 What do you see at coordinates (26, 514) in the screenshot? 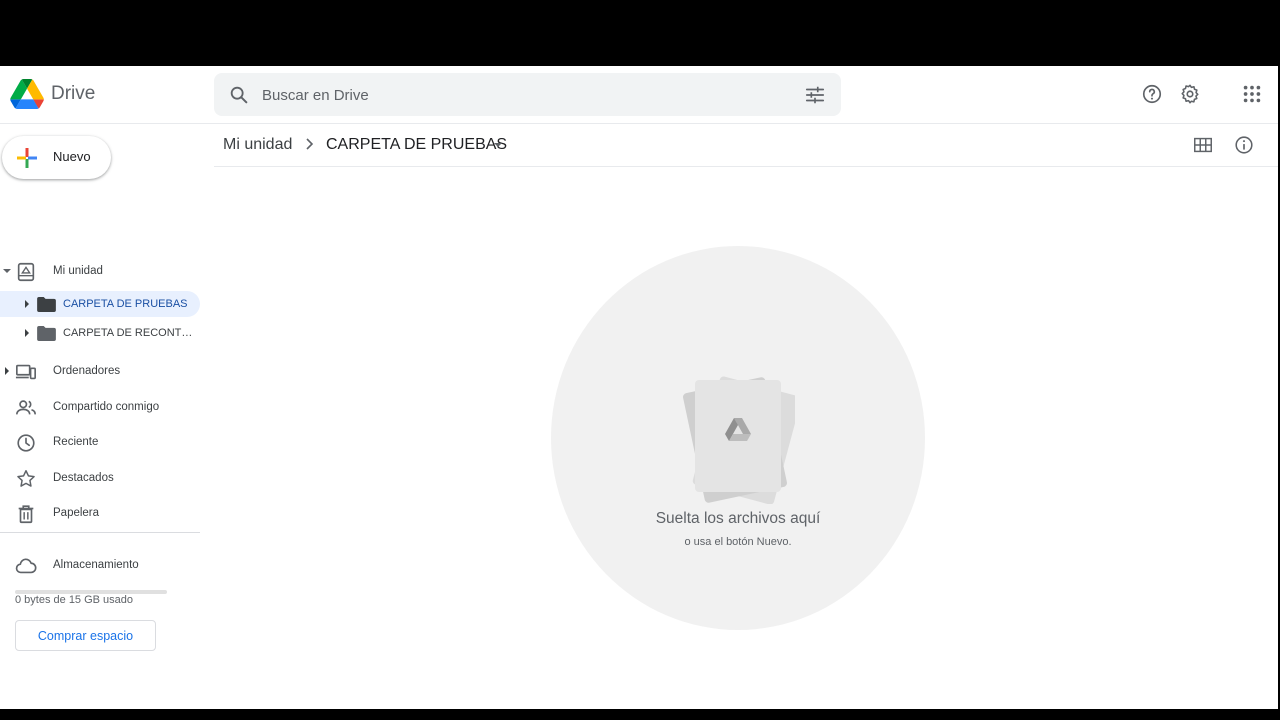
I see `trash-icon` at bounding box center [26, 514].